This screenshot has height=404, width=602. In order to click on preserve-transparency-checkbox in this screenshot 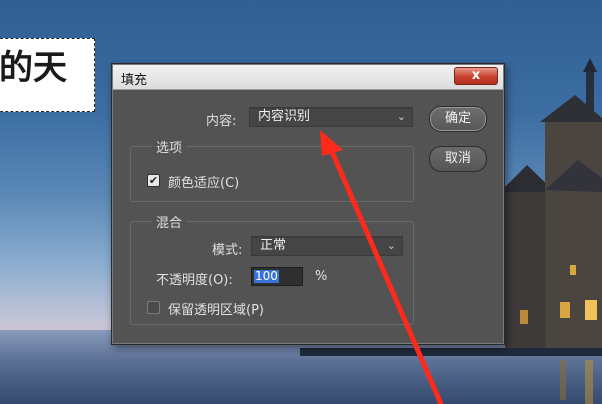, I will do `click(153, 307)`.